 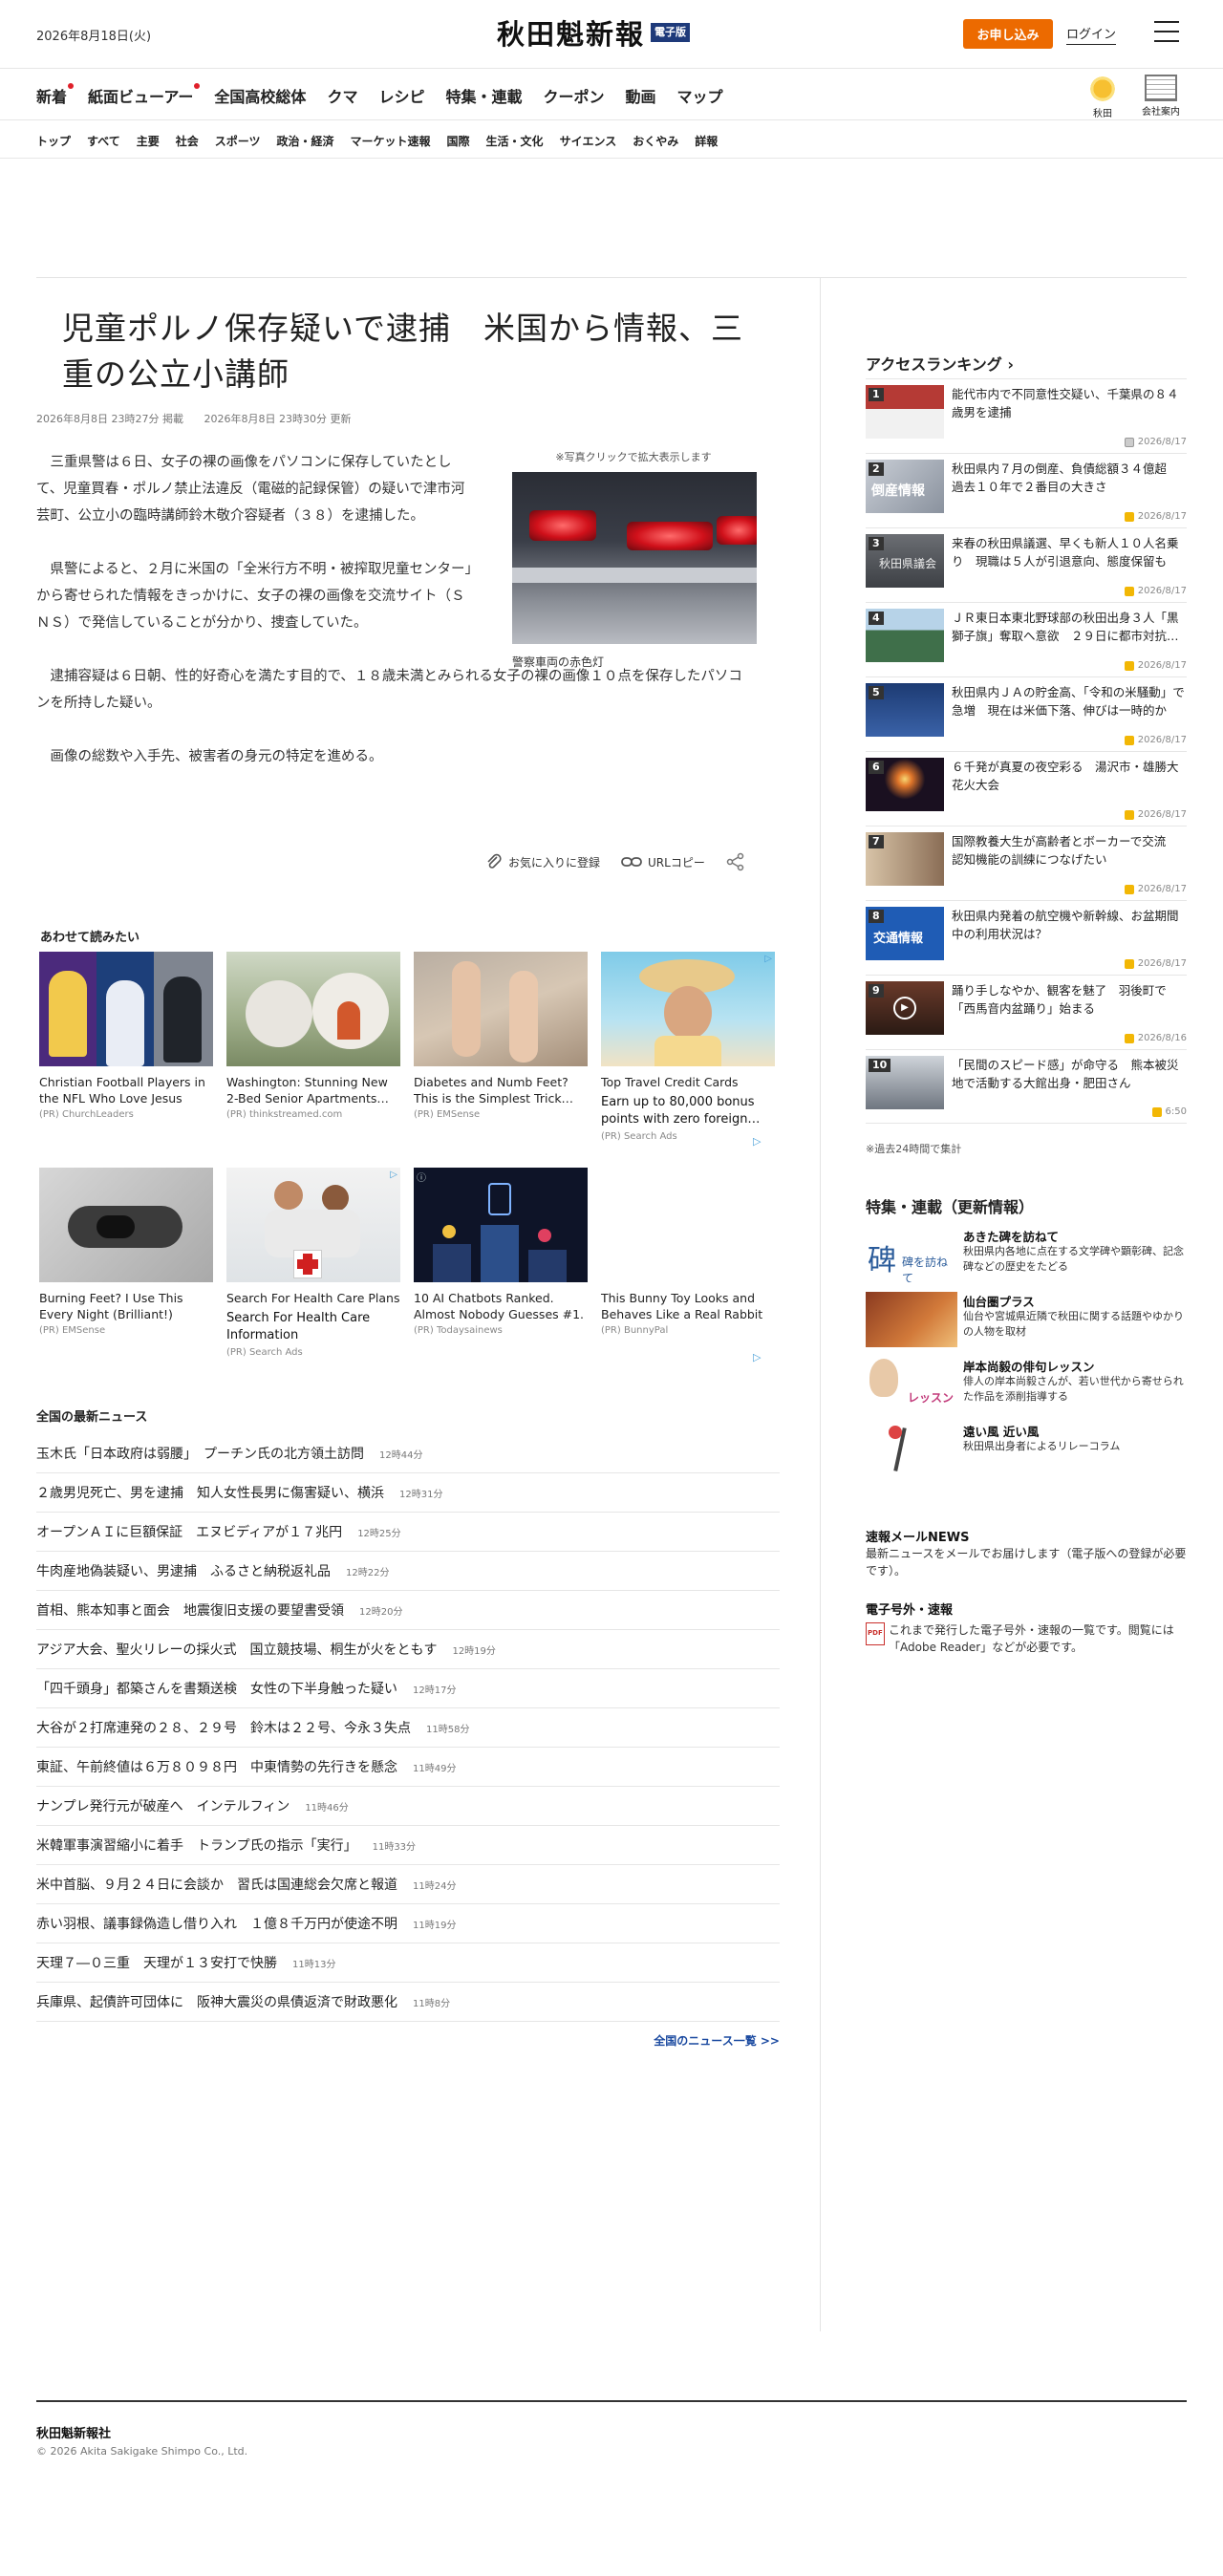 I want to click on column-divider, so click(x=820, y=1304).